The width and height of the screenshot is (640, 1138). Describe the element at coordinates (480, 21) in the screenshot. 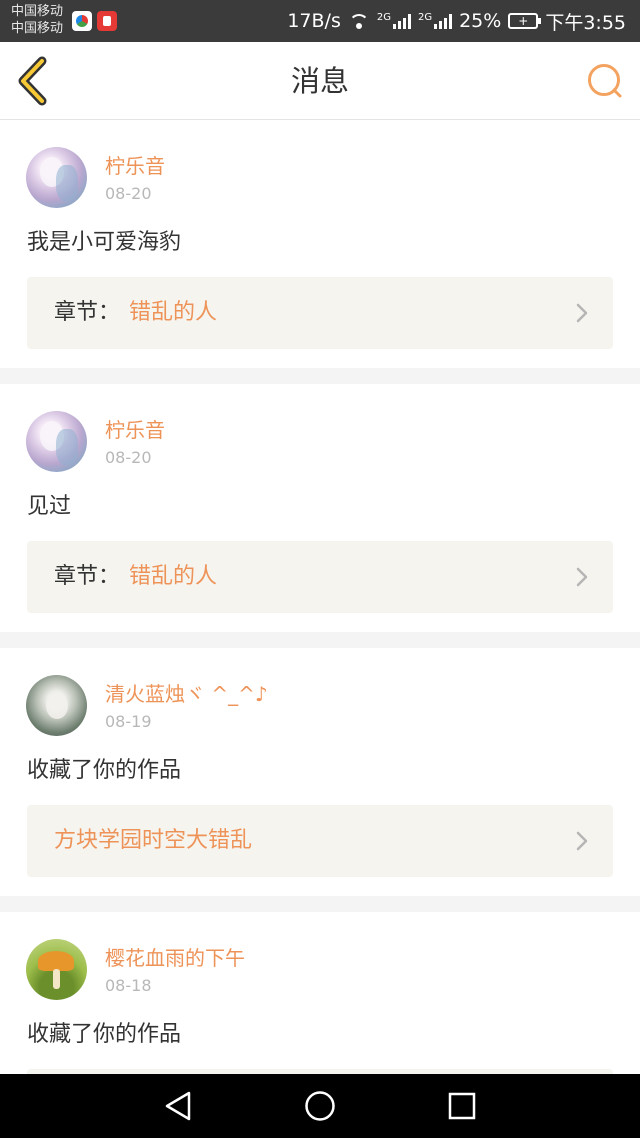

I see `battery-percent: 25%` at that location.